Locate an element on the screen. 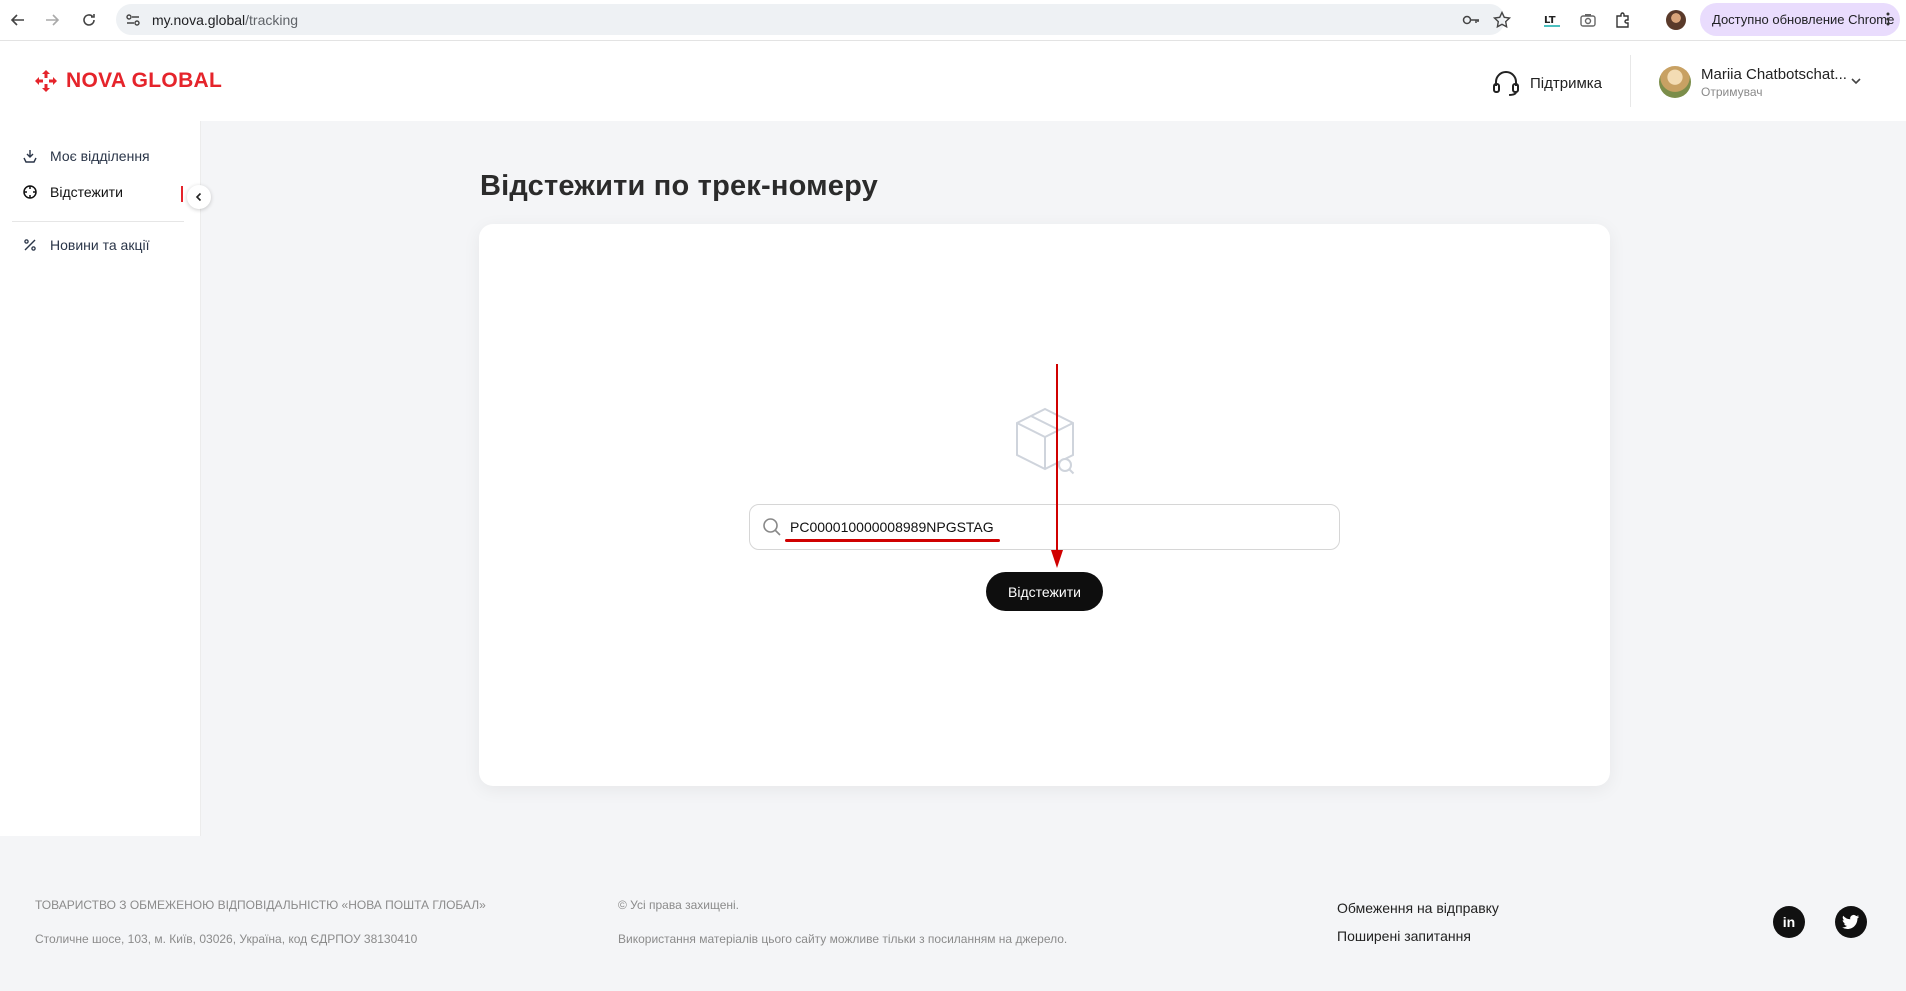 The width and height of the screenshot is (1906, 991). user-role: Отримувач is located at coordinates (1732, 92).